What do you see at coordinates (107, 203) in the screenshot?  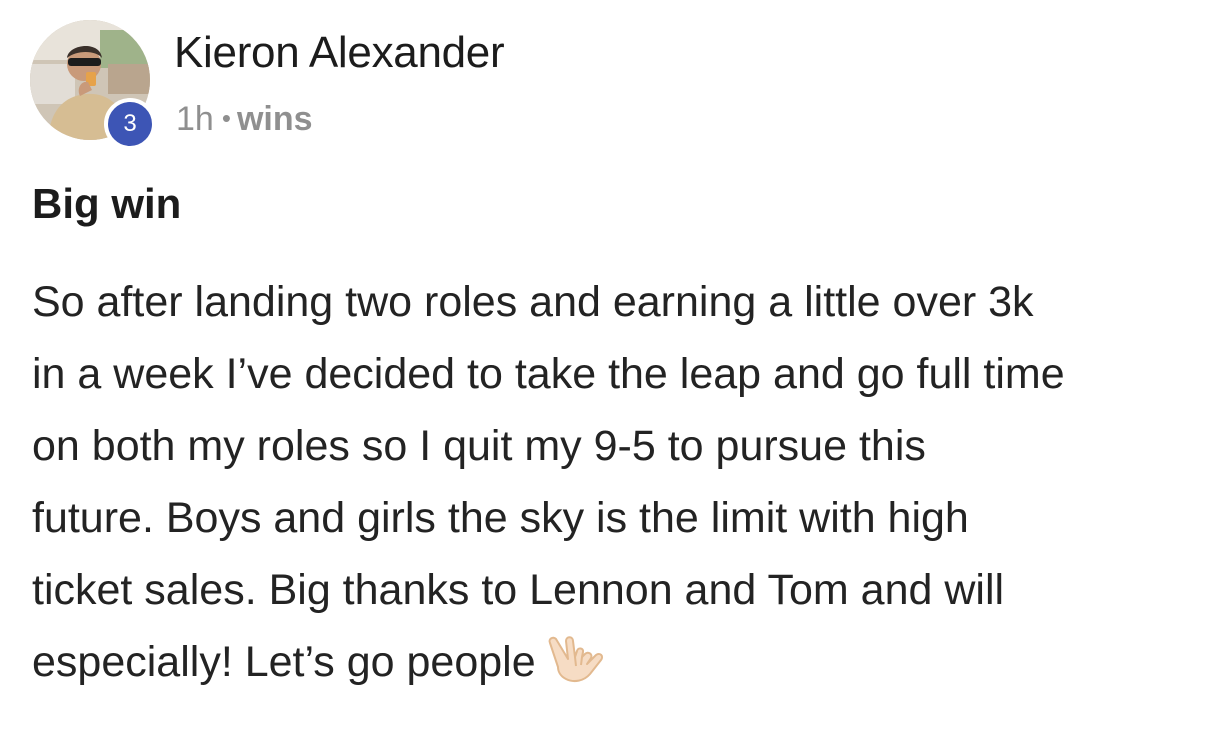 I see `post-title: Big win` at bounding box center [107, 203].